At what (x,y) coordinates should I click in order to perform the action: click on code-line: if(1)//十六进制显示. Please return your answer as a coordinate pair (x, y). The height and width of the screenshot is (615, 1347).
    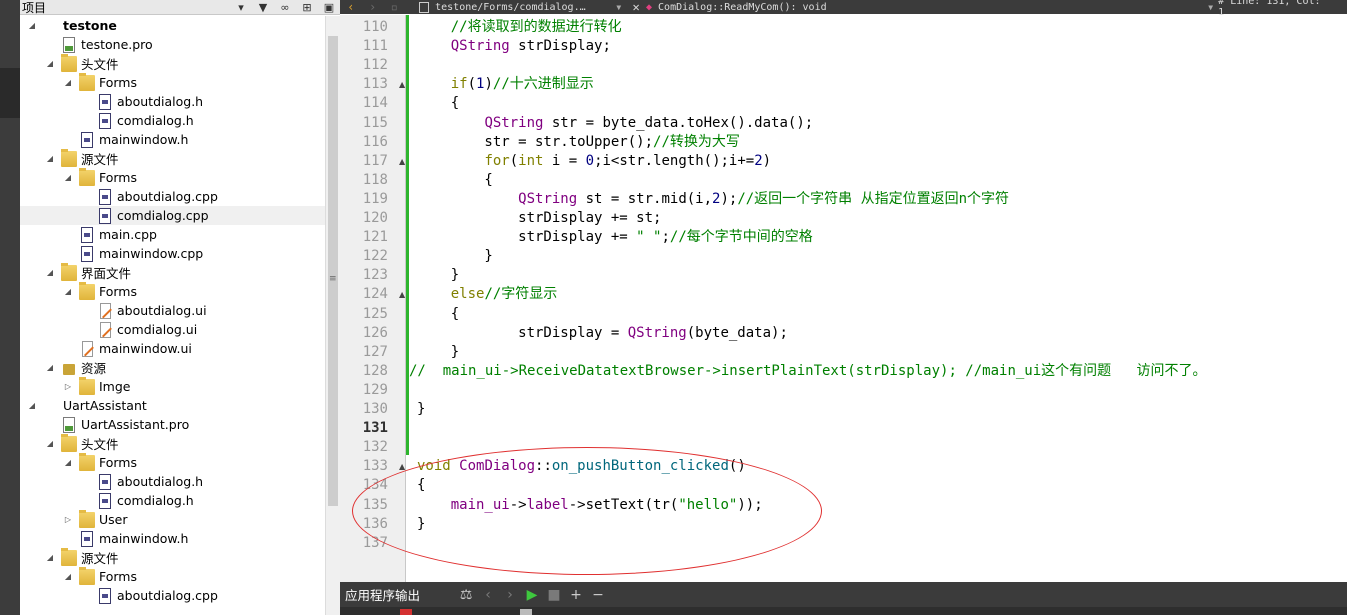
    Looking at the image, I should click on (505, 84).